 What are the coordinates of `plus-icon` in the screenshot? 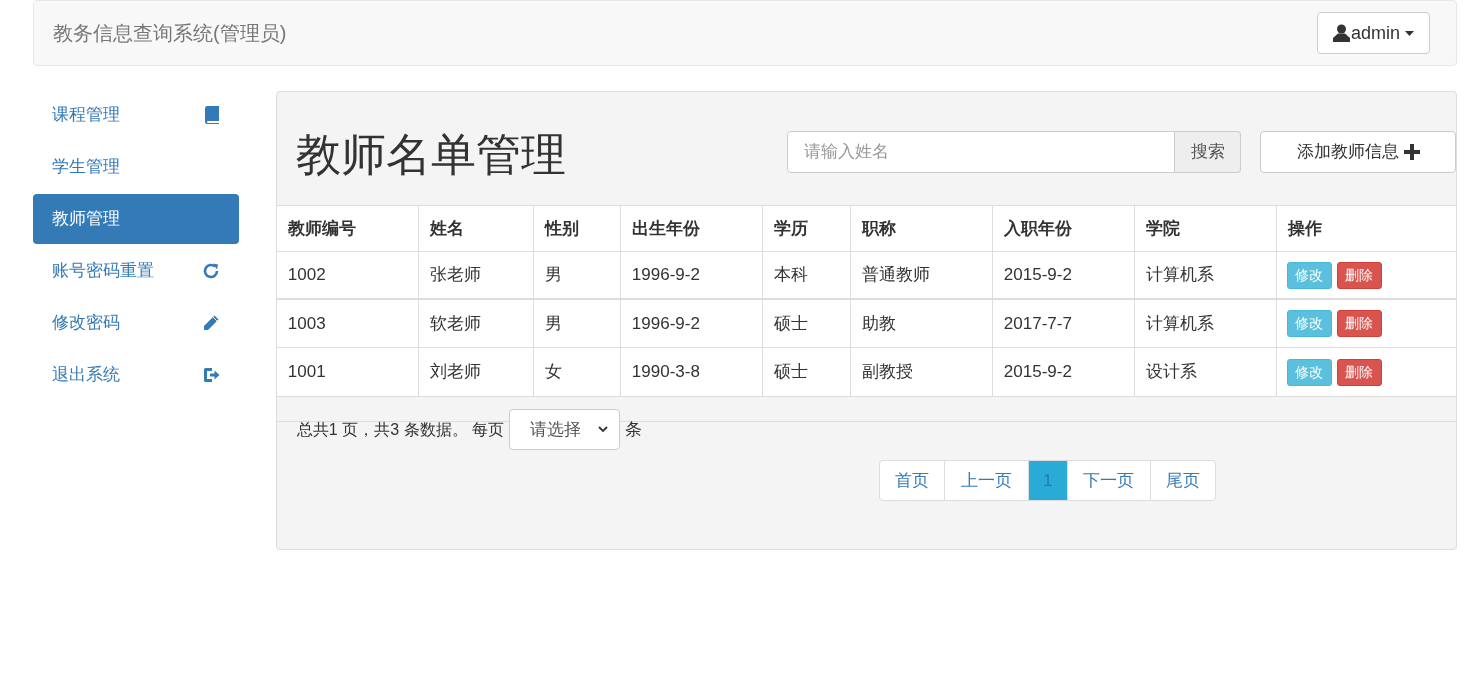 It's located at (1411, 151).